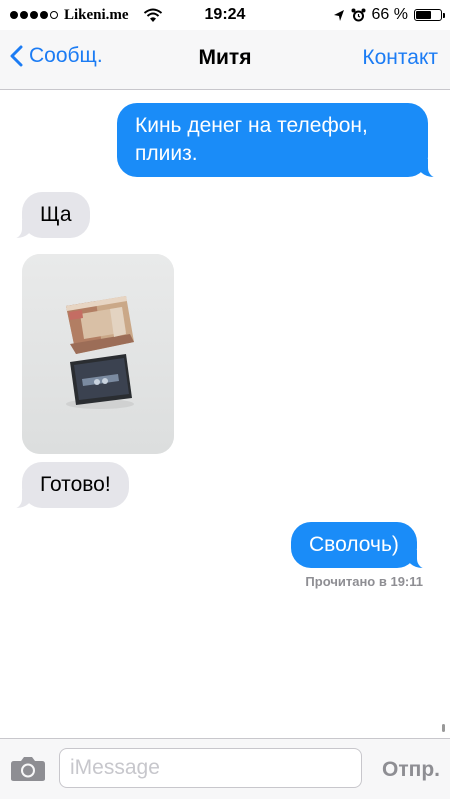 The width and height of the screenshot is (450, 799). I want to click on message-bubble-outgoing: Кинь денег на телефон, плииз., so click(279, 140).